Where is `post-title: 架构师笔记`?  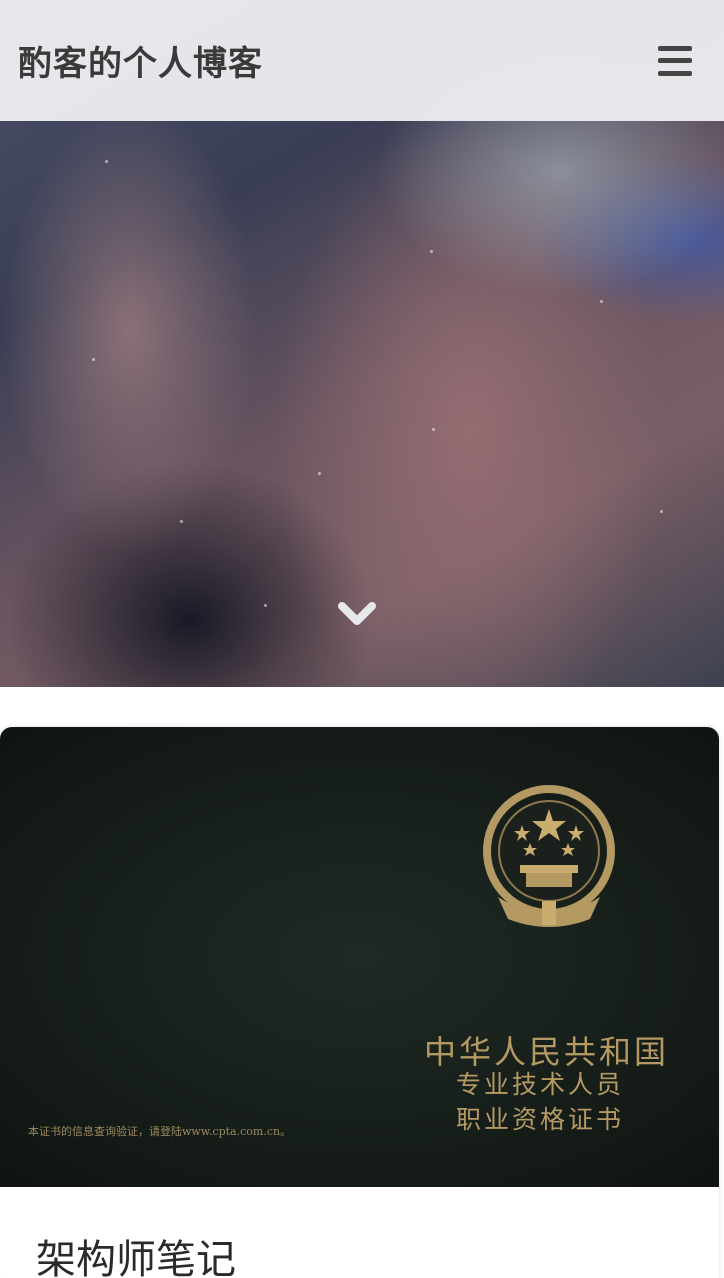 post-title: 架构师笔记 is located at coordinates (136, 1252).